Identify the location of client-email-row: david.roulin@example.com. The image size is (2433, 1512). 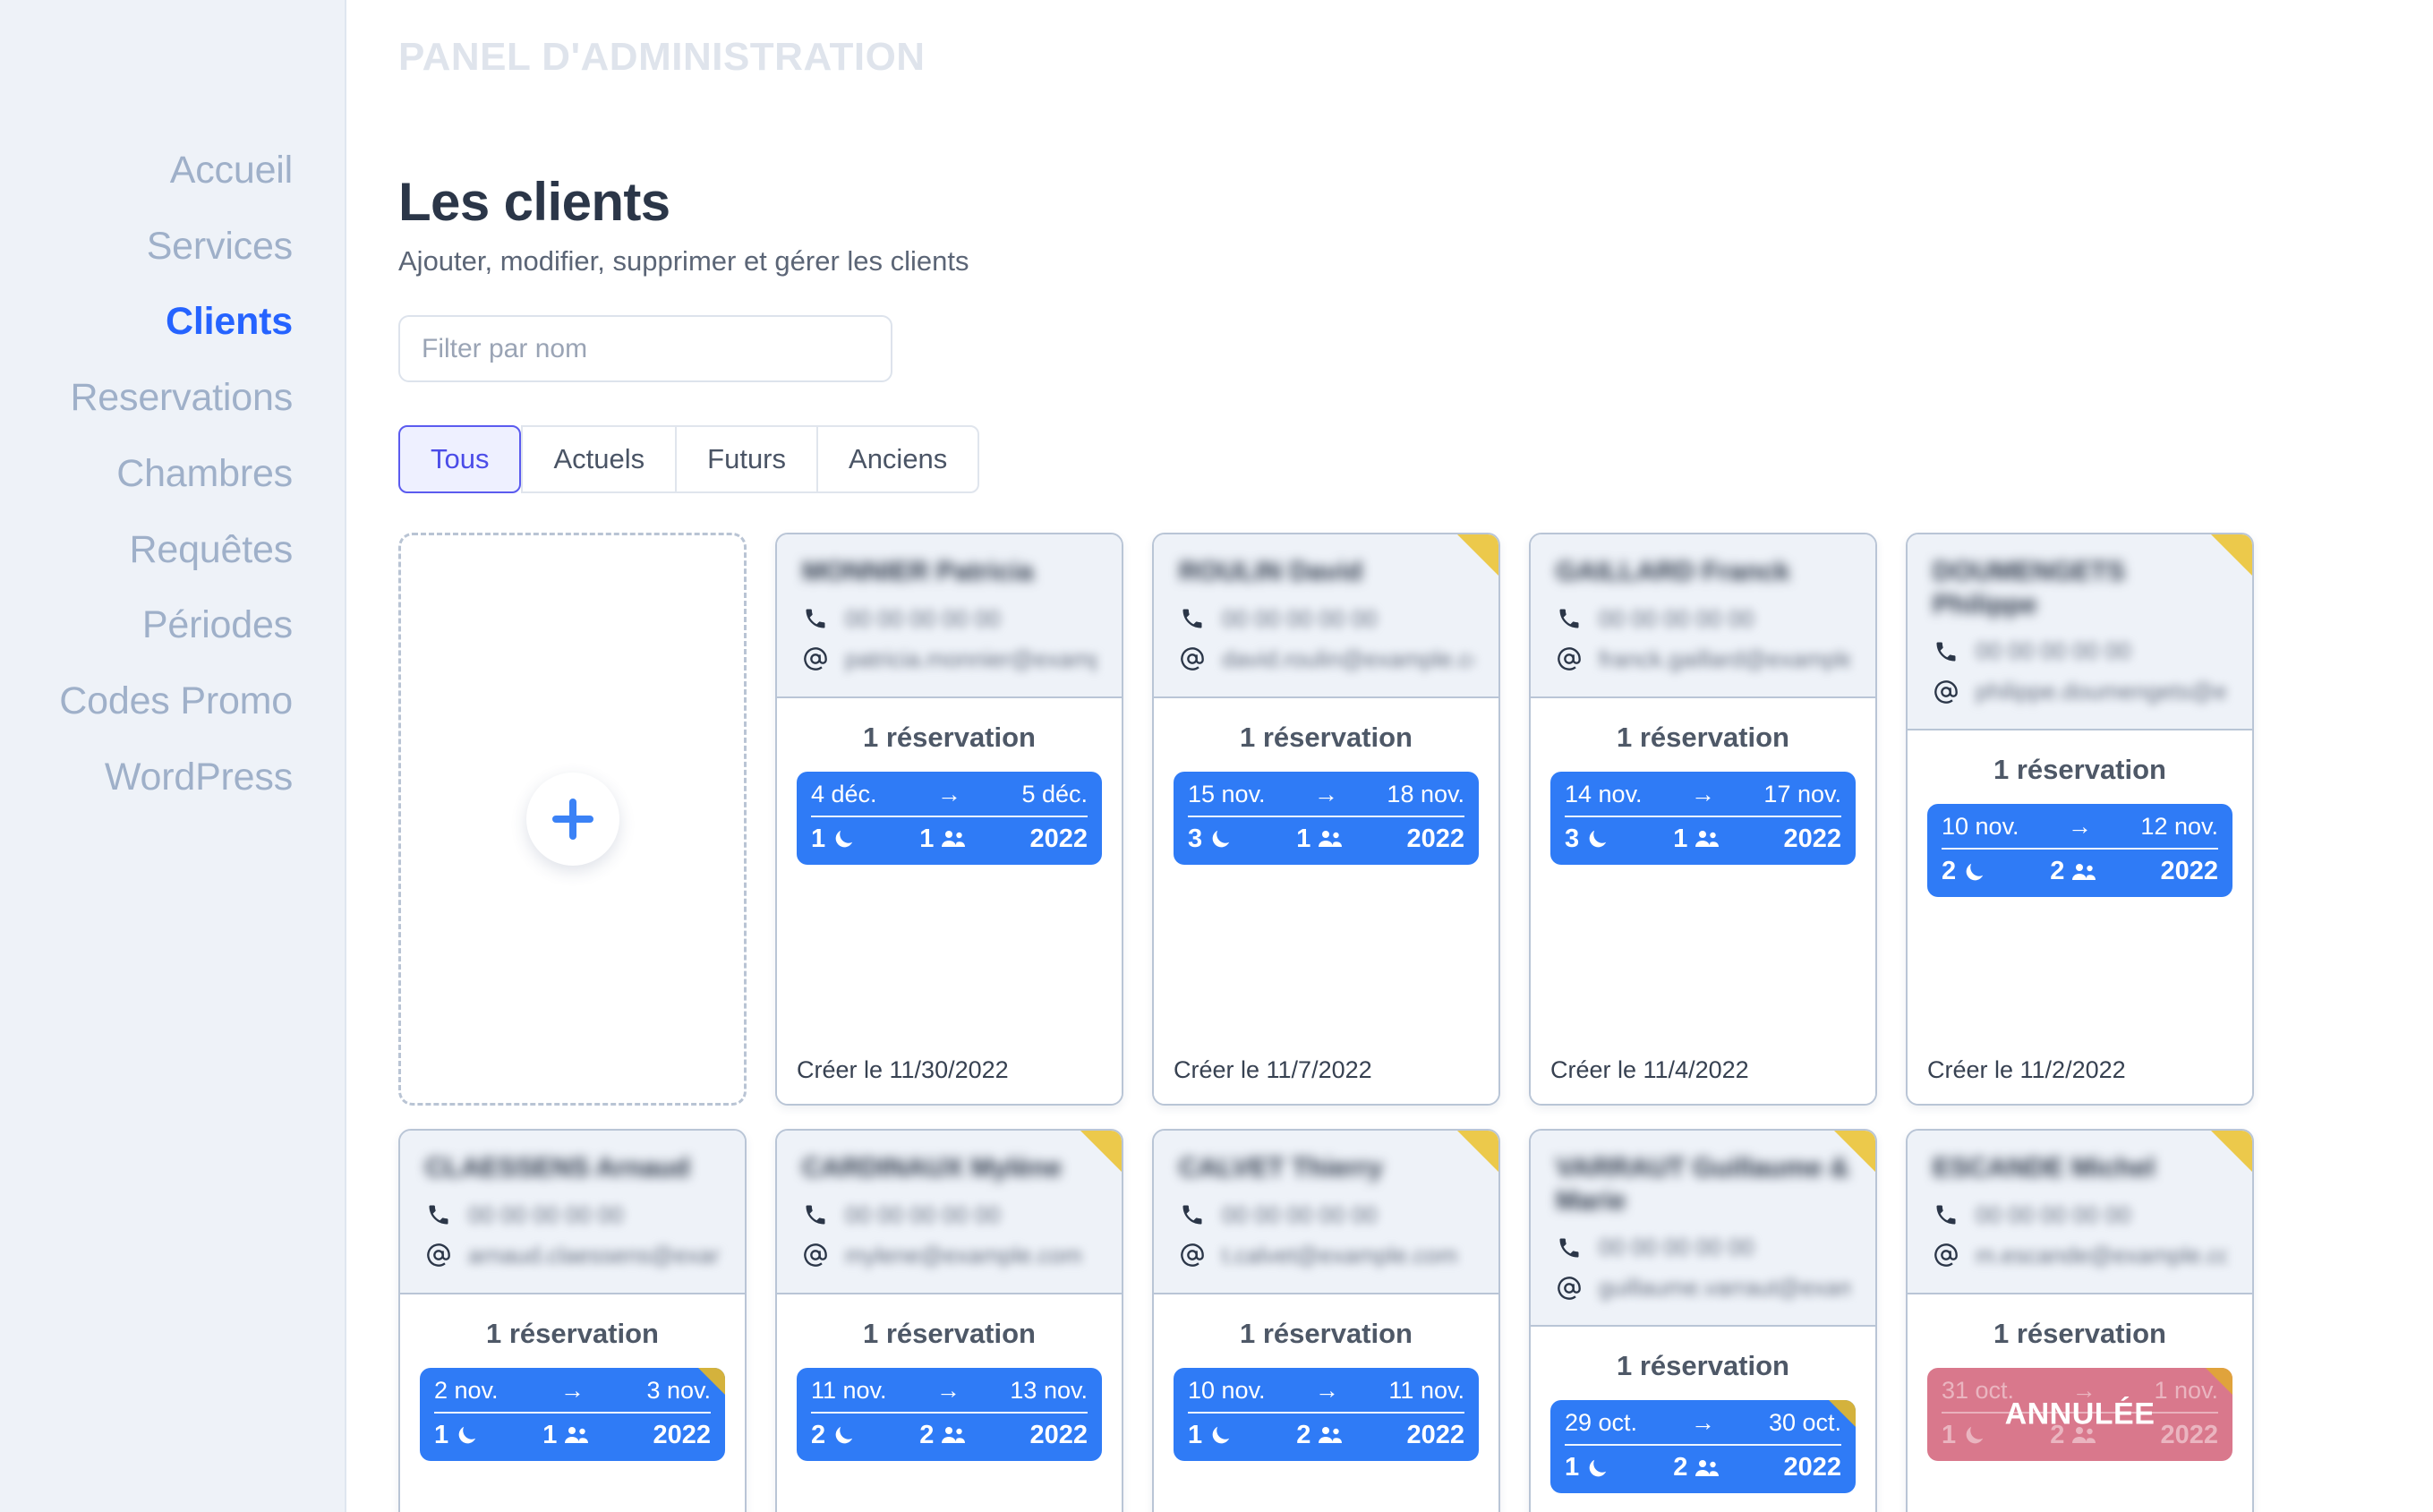
(1326, 659).